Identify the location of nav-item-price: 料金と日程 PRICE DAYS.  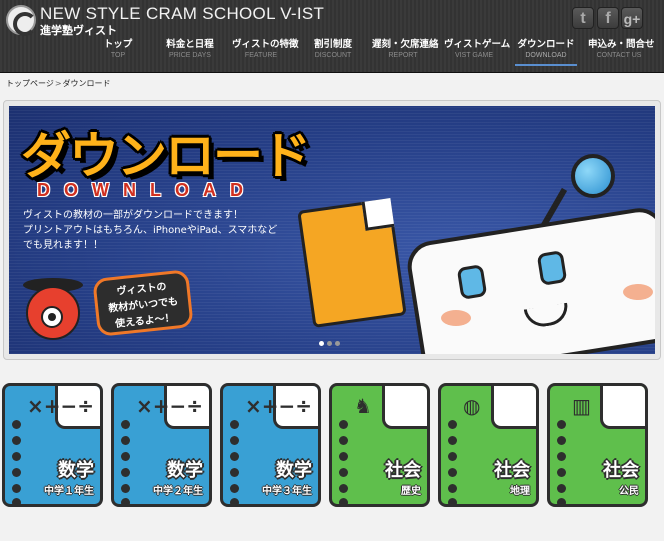
(190, 52).